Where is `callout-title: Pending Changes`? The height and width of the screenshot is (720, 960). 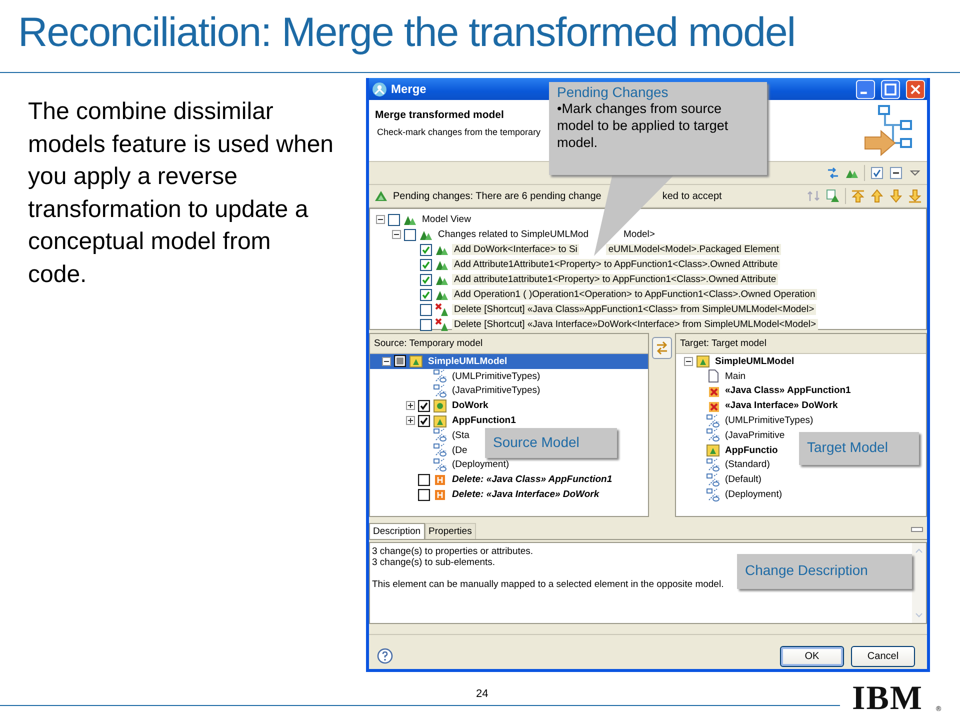 callout-title: Pending Changes is located at coordinates (613, 92).